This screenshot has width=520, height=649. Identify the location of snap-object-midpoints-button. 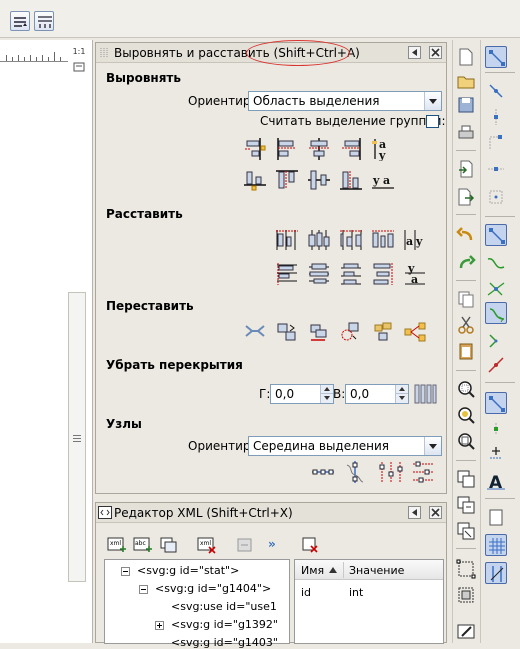
(496, 403).